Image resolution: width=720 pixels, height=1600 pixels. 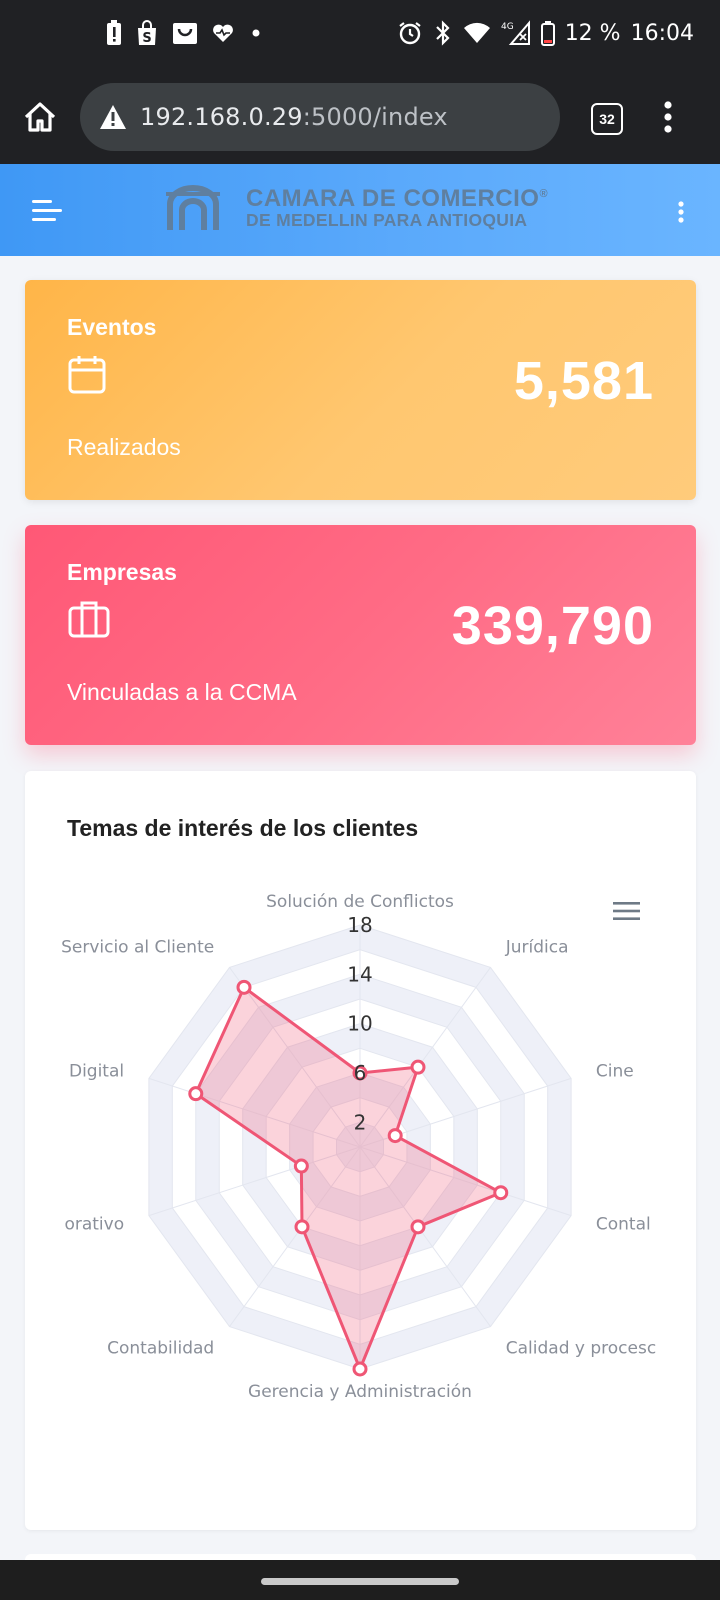 What do you see at coordinates (360, 1392) in the screenshot?
I see `radar-category-label: Gerencia y Administración` at bounding box center [360, 1392].